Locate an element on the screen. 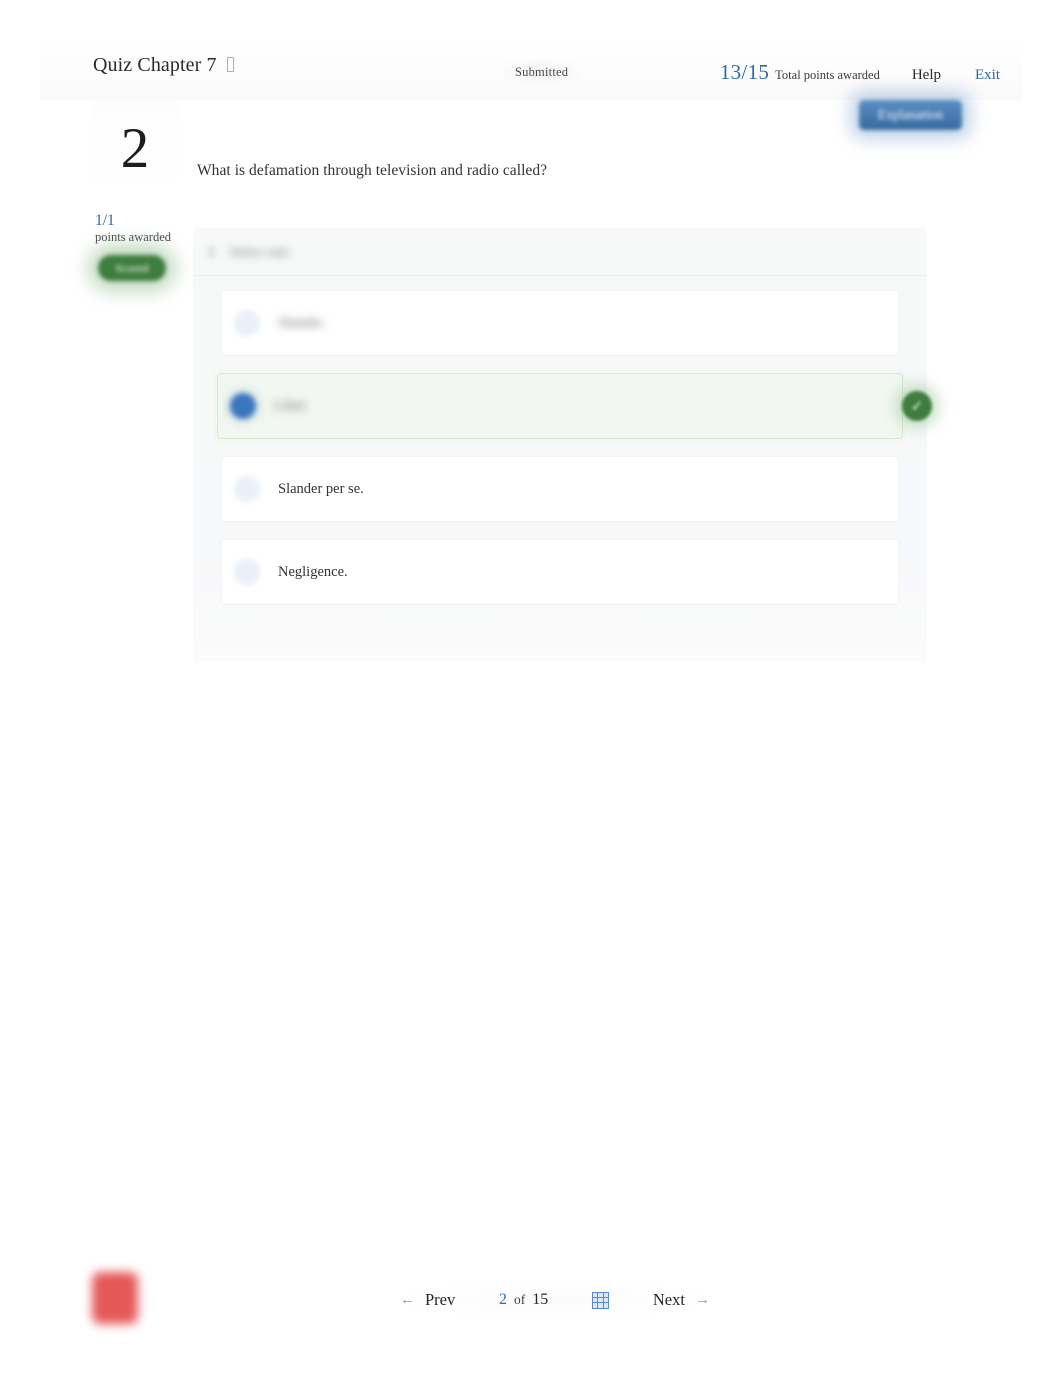 Image resolution: width=1062 pixels, height=1376 pixels. page-of-label: of is located at coordinates (520, 1299).